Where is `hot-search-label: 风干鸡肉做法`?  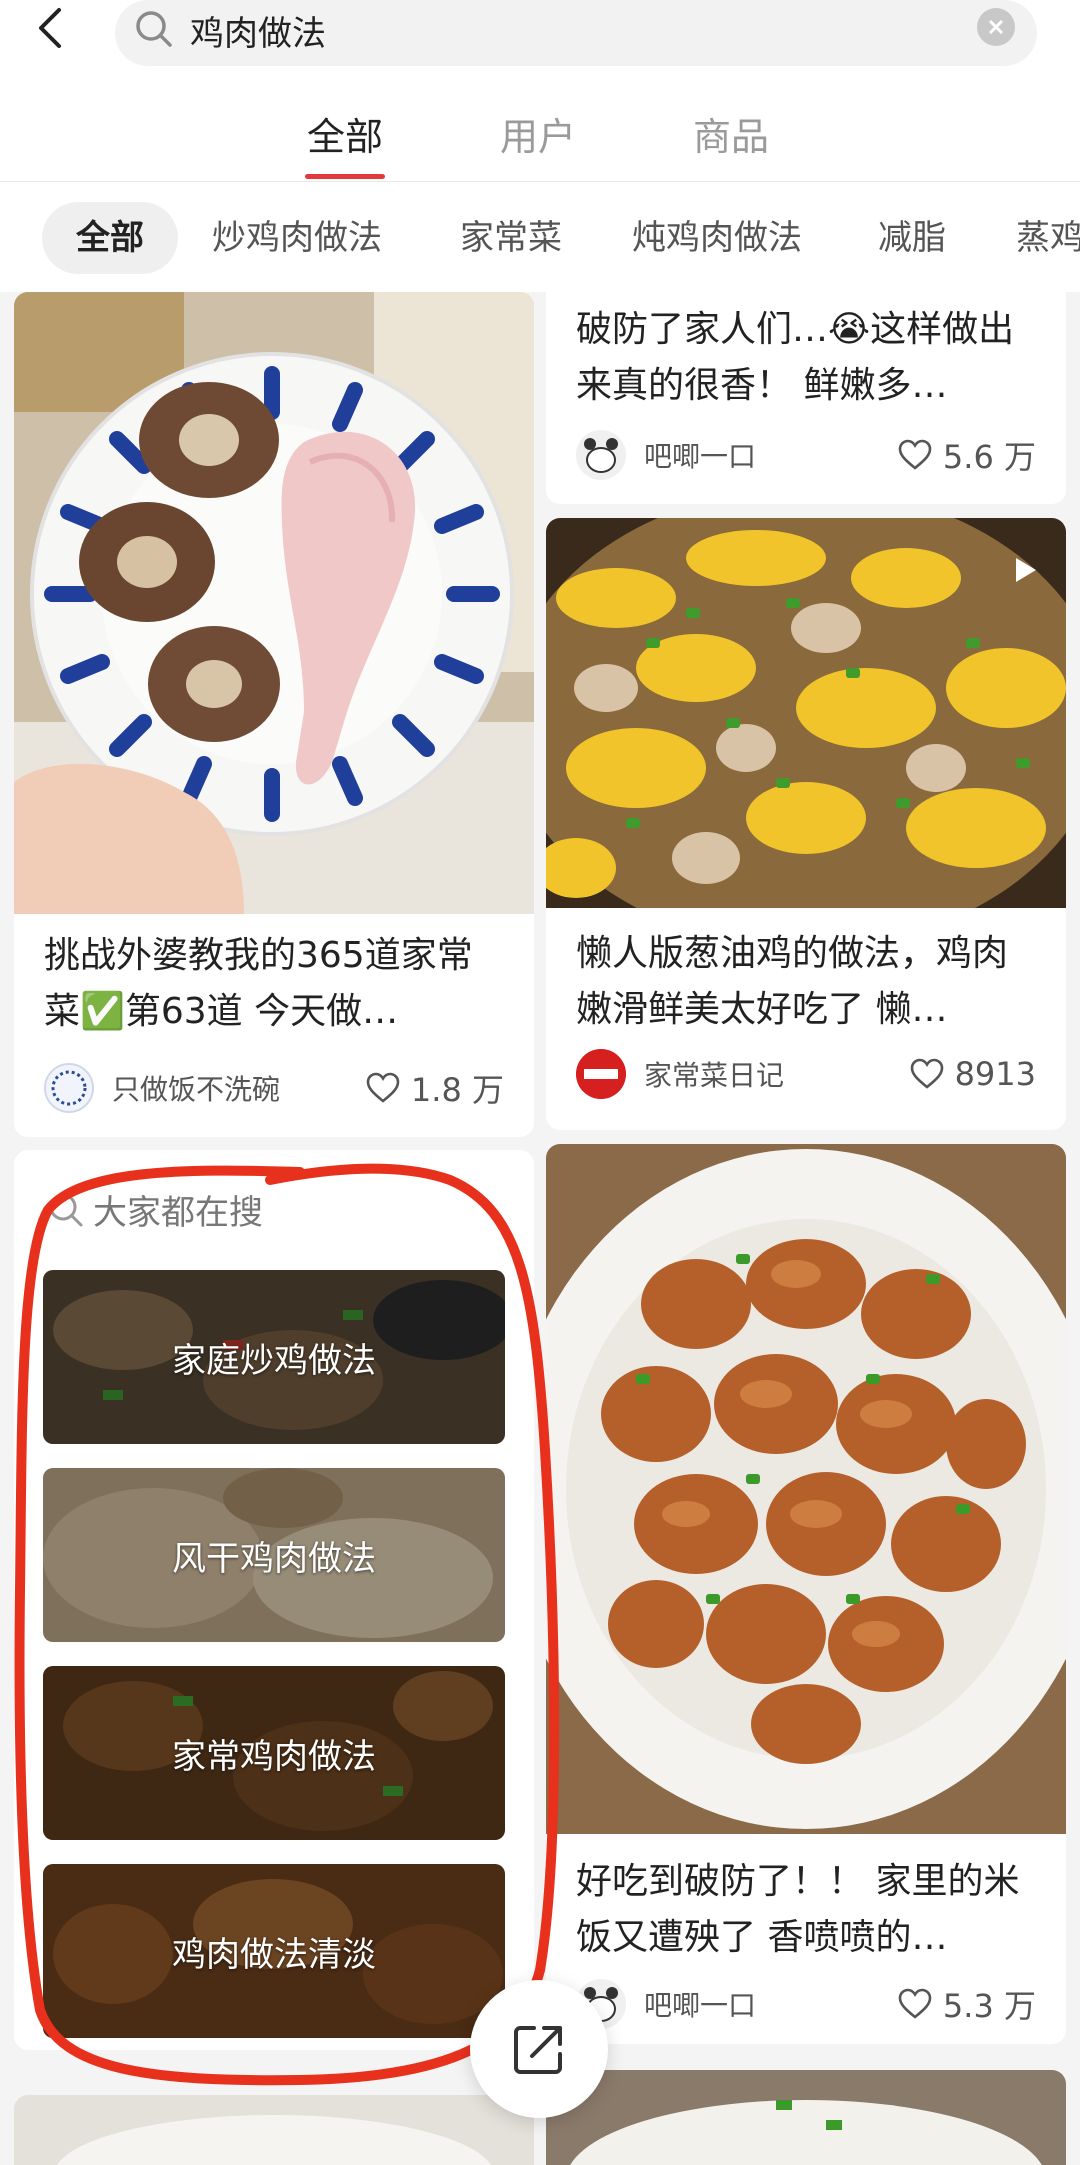 hot-search-label: 风干鸡肉做法 is located at coordinates (274, 1558).